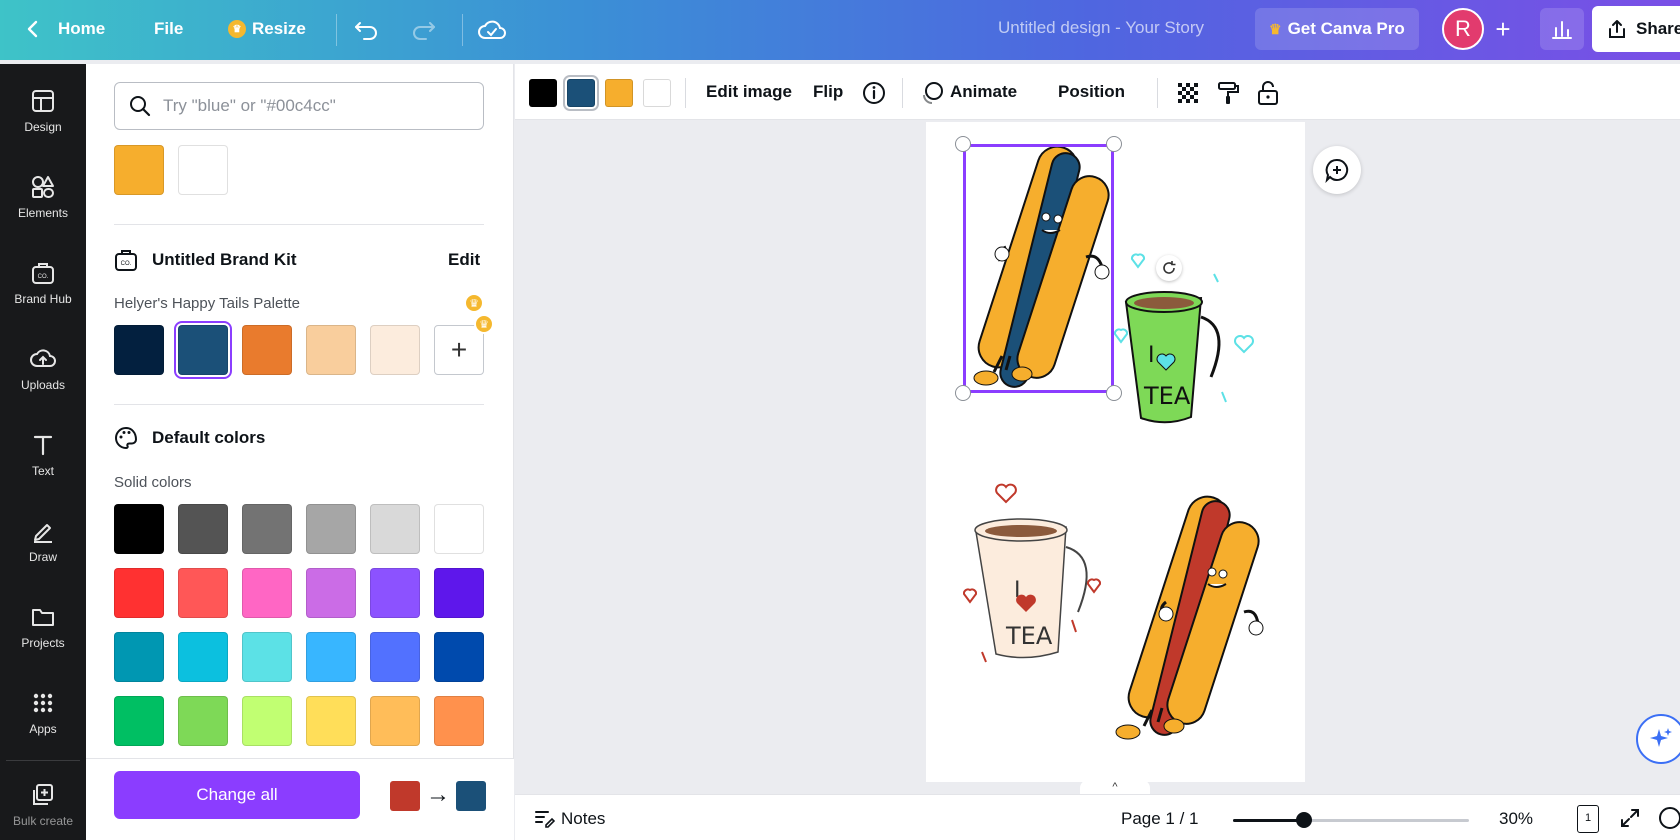 The image size is (1680, 840). What do you see at coordinates (43, 713) in the screenshot?
I see `rail-item-apps: Apps` at bounding box center [43, 713].